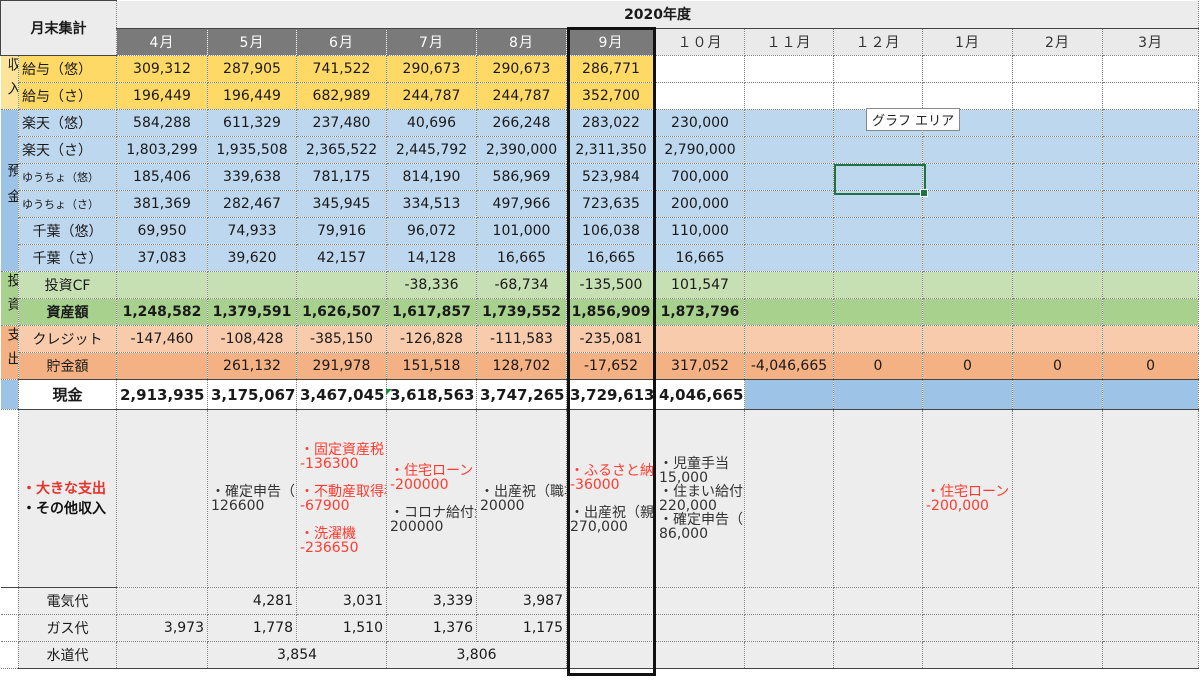  I want to click on cell: 2,365,522, so click(341, 150).